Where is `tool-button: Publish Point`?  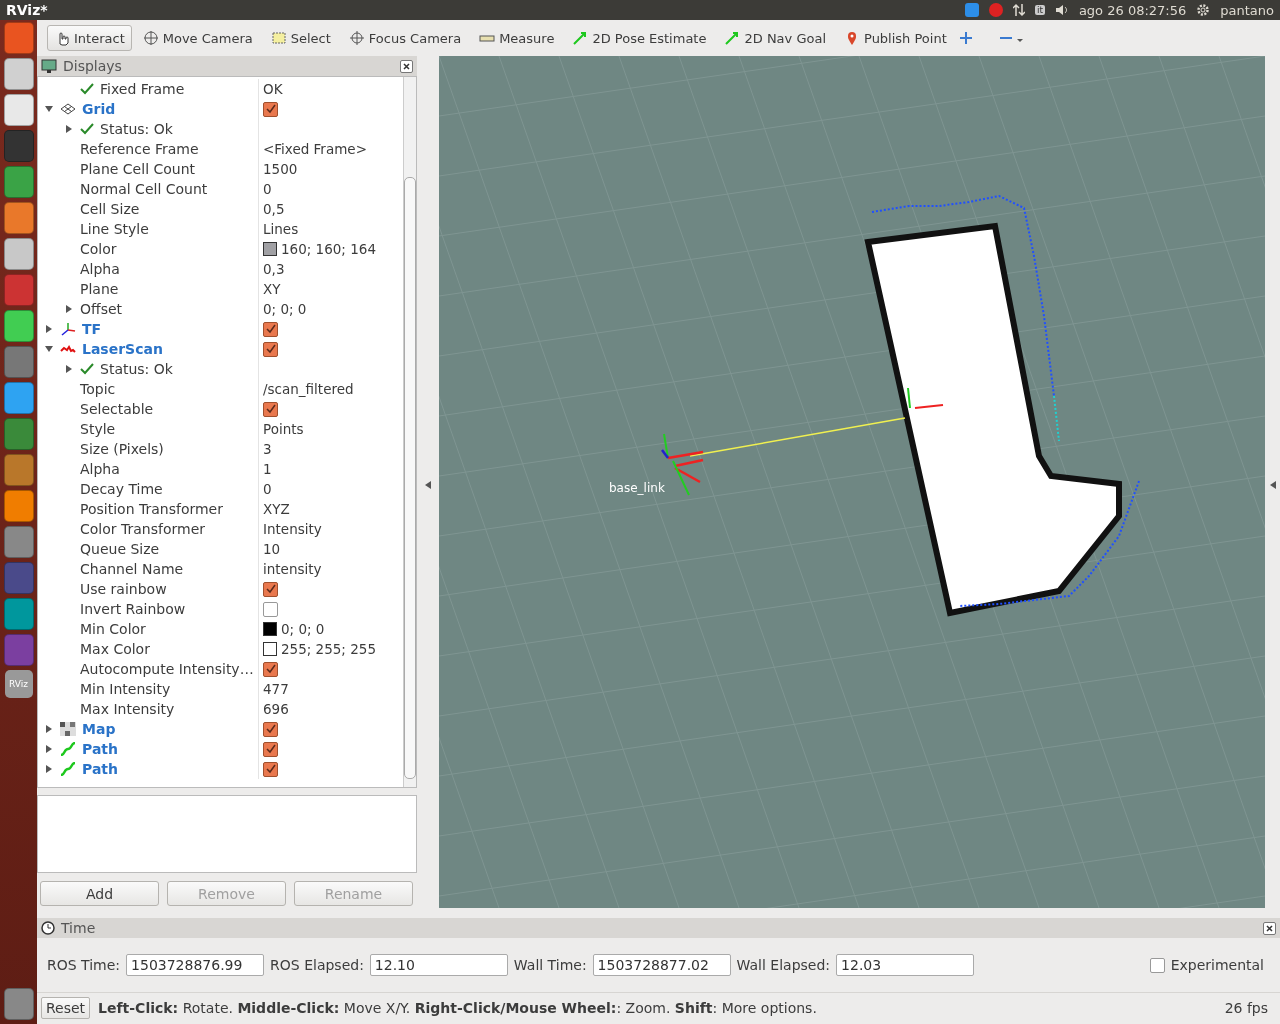 tool-button: Publish Point is located at coordinates (895, 38).